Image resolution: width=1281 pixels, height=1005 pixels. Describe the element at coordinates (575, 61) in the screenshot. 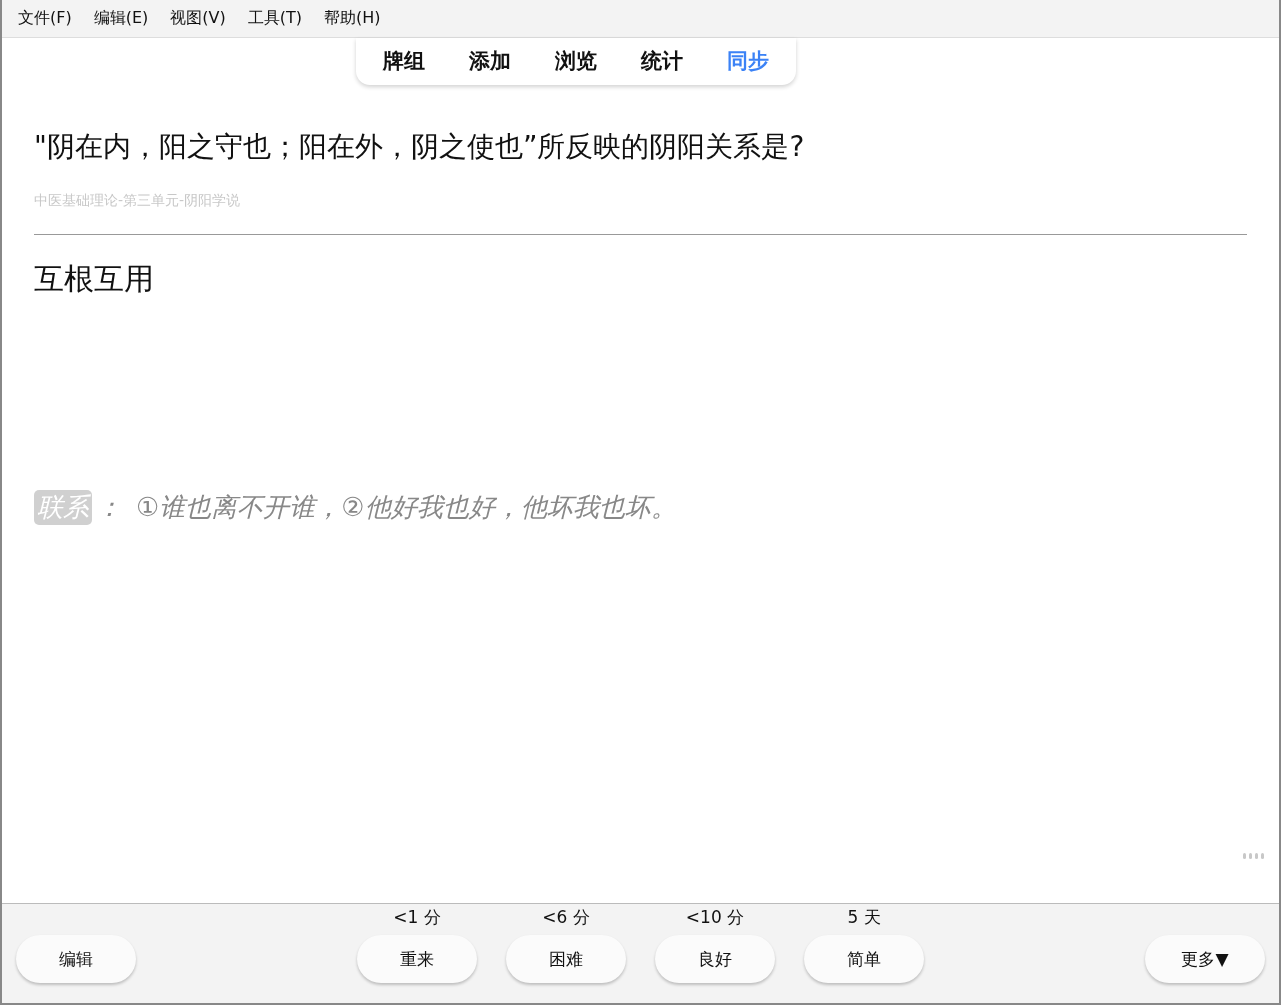

I see `toolbar-tab: 浏览` at that location.